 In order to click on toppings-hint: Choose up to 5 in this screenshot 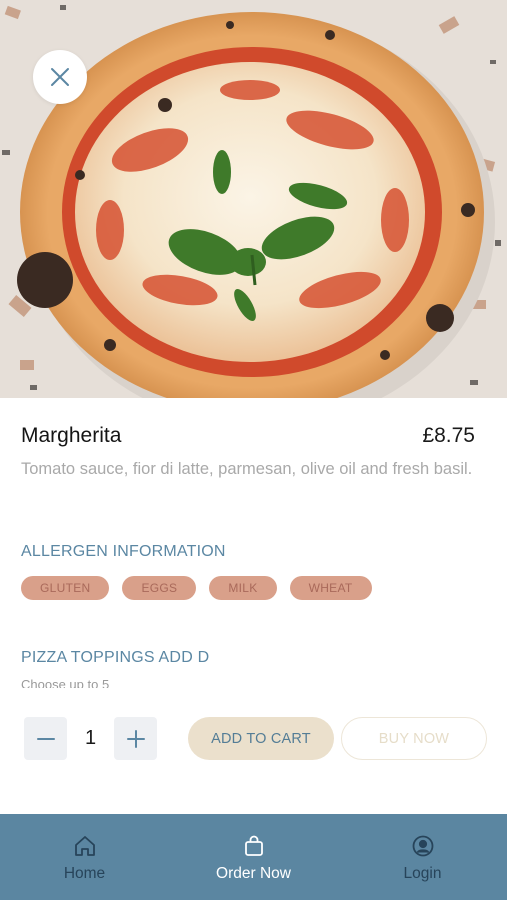, I will do `click(65, 682)`.